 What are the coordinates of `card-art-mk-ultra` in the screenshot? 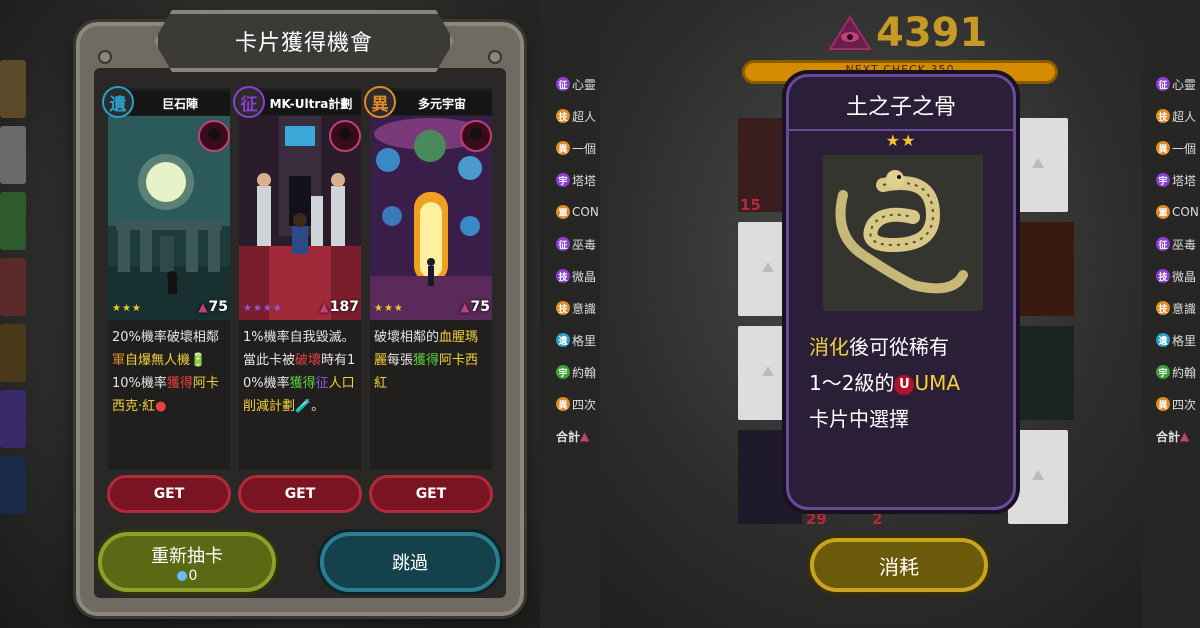 It's located at (300, 218).